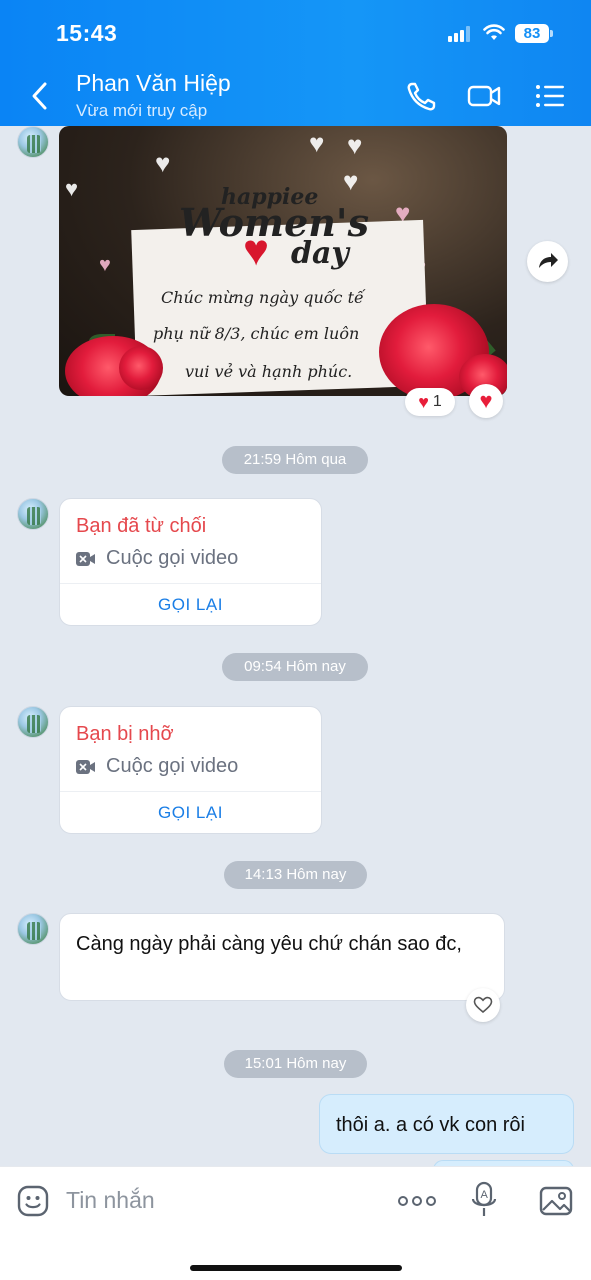 The width and height of the screenshot is (591, 1280). What do you see at coordinates (485, 1195) in the screenshot?
I see `svg-text: A` at bounding box center [485, 1195].